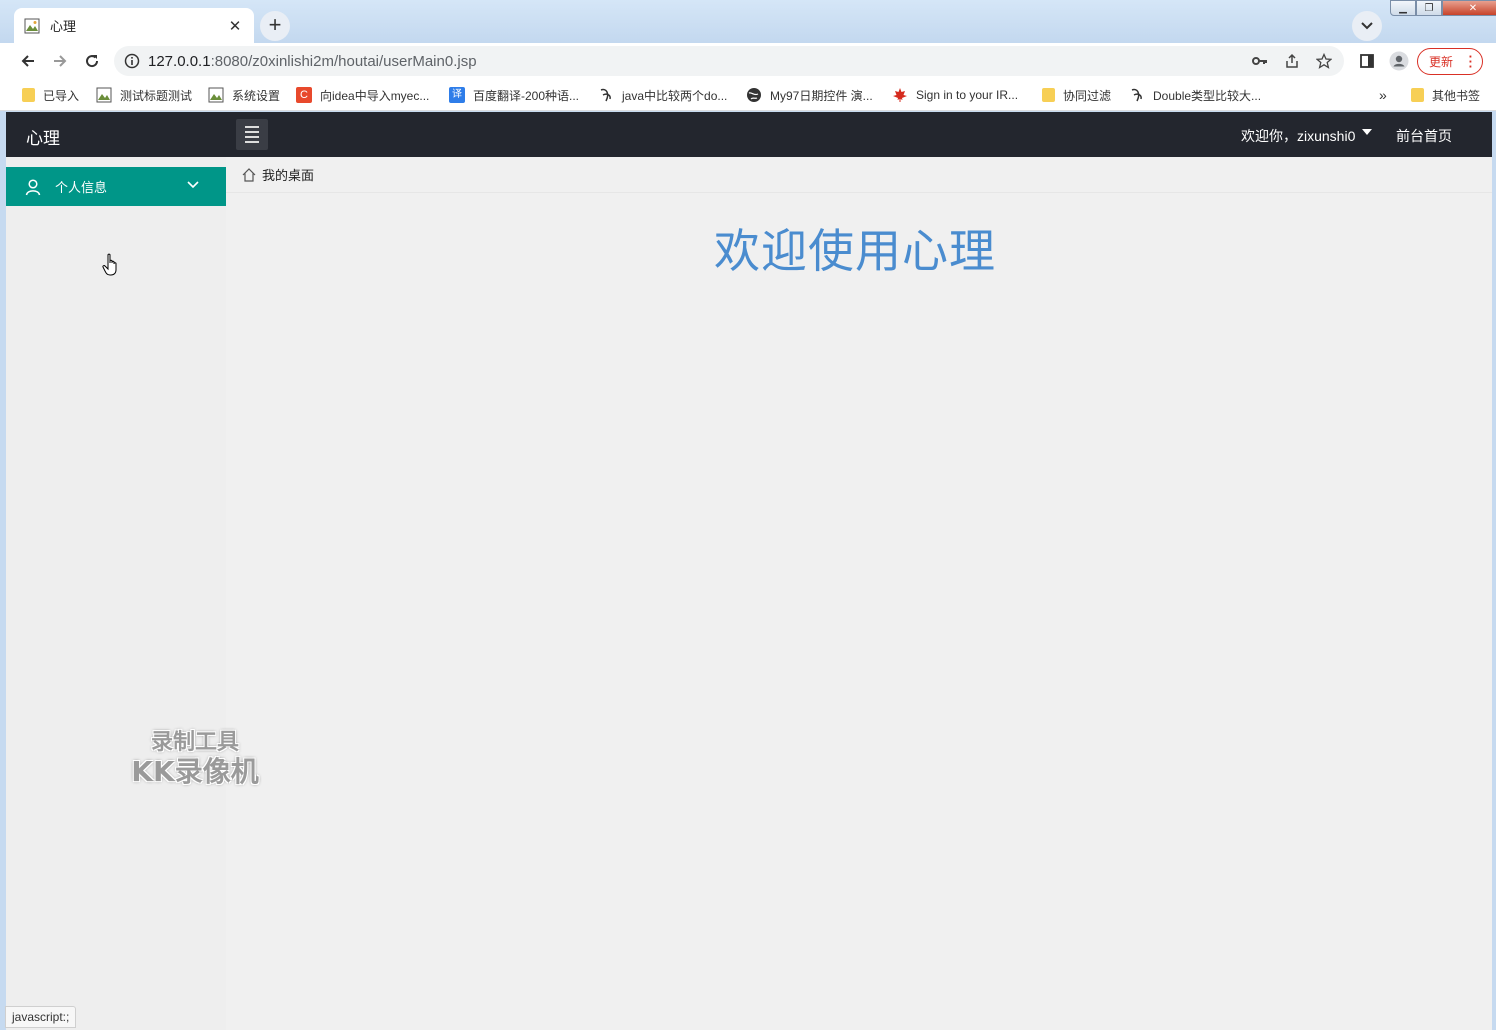  I want to click on other-bookmarks: 其他书签, so click(1445, 95).